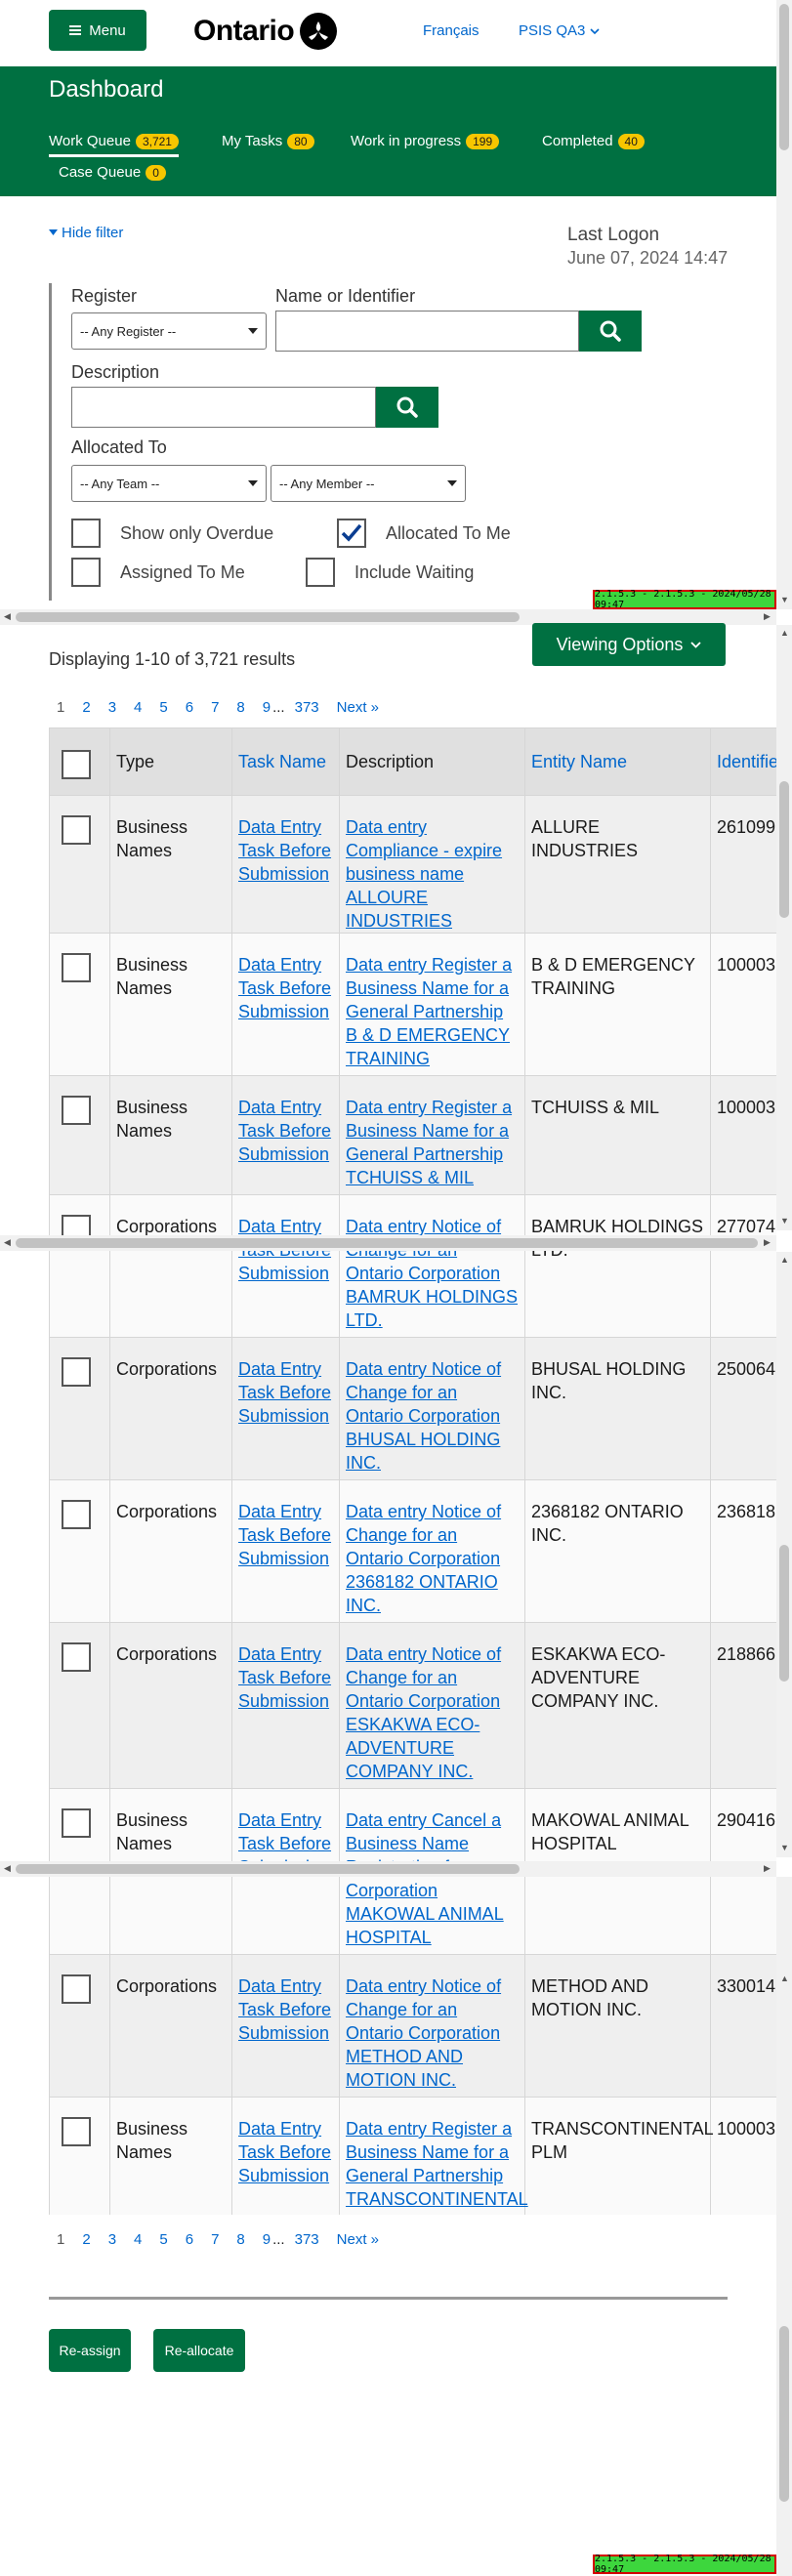  I want to click on register-select: -- Any Register --, so click(169, 331).